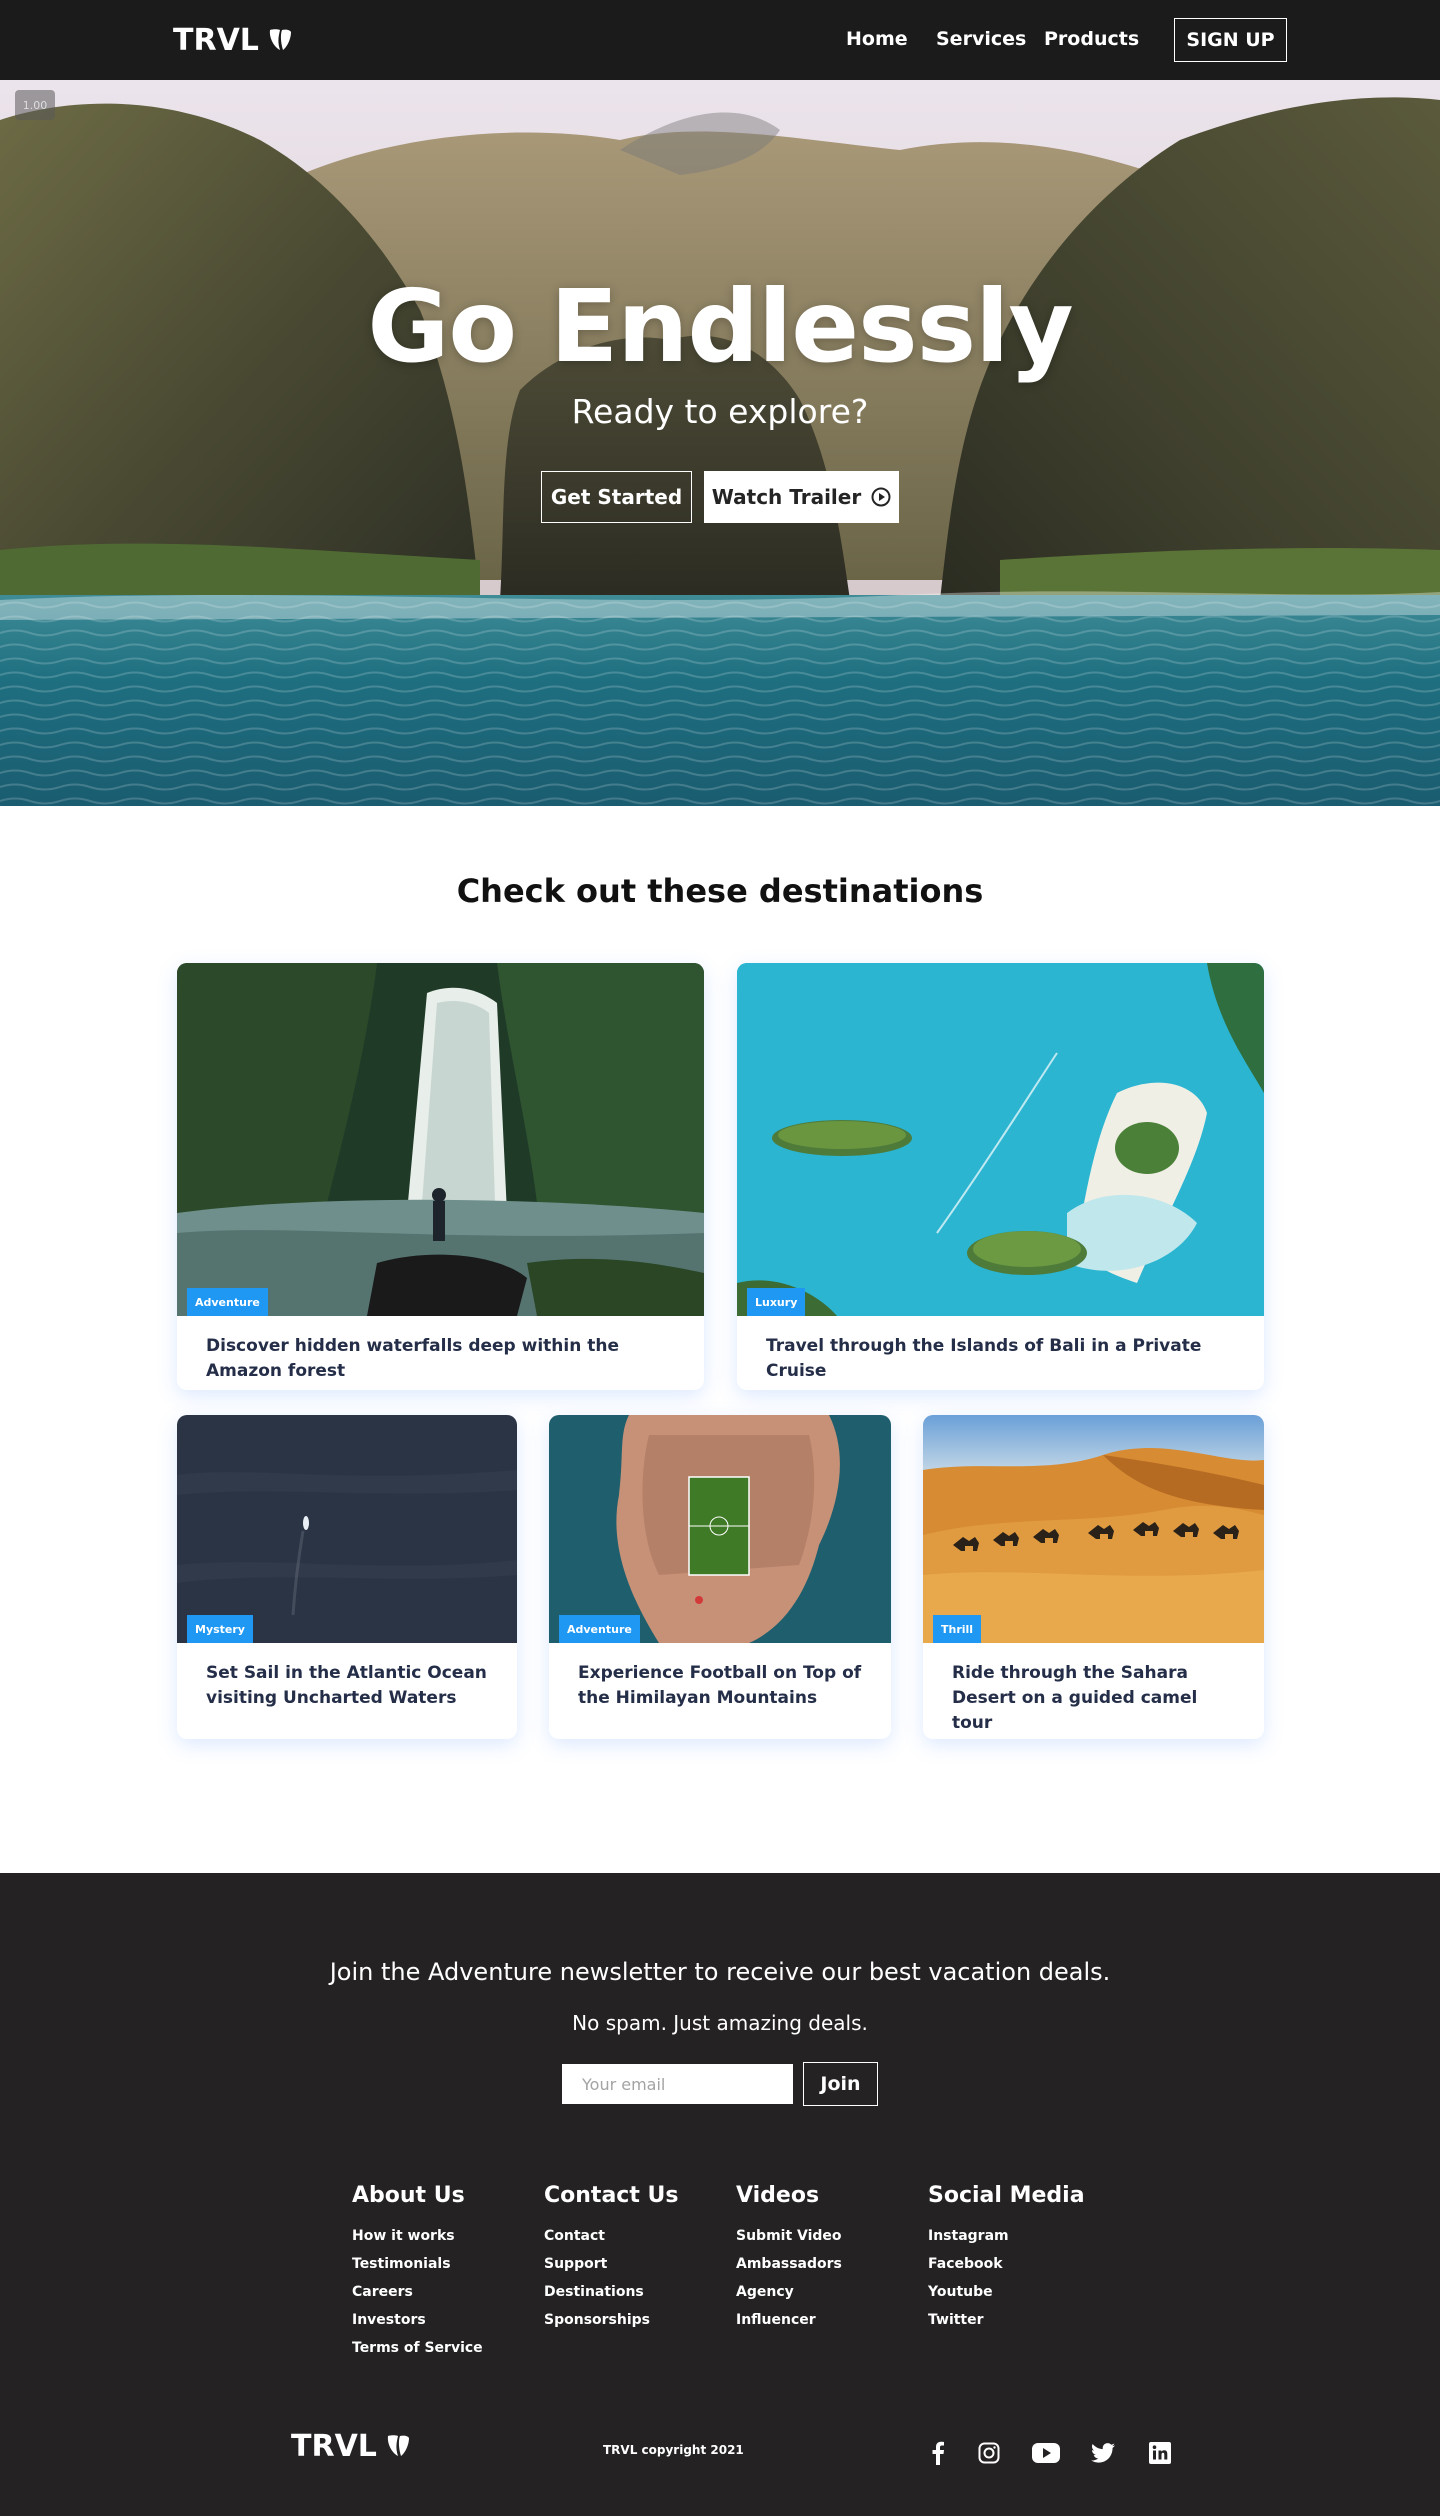 The height and width of the screenshot is (2516, 1440). What do you see at coordinates (629, 2240) in the screenshot?
I see `footer-link: Contact` at bounding box center [629, 2240].